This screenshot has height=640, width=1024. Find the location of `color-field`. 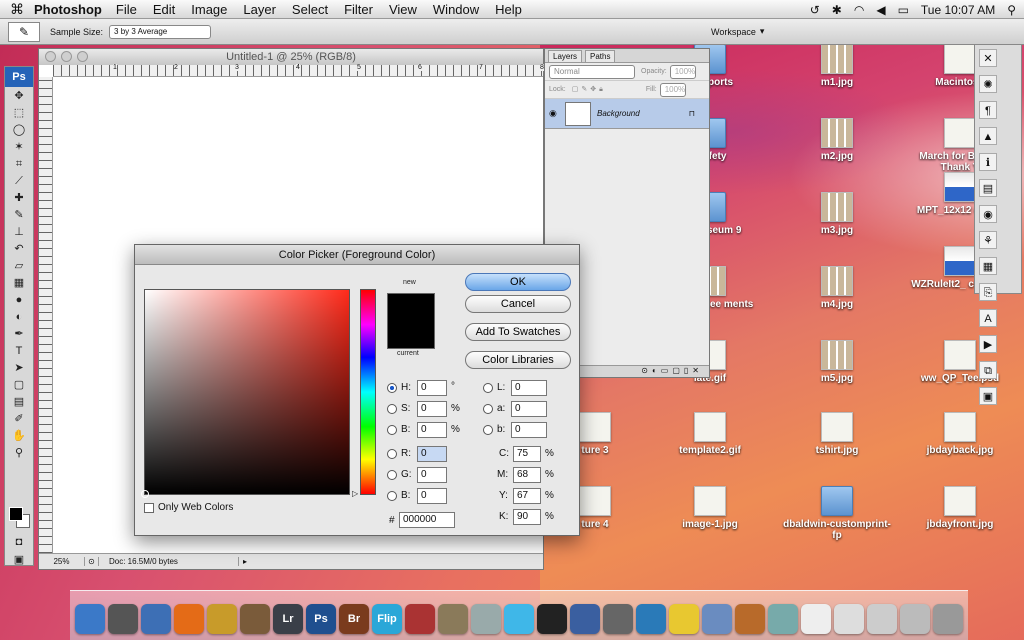

color-field is located at coordinates (245, 393).